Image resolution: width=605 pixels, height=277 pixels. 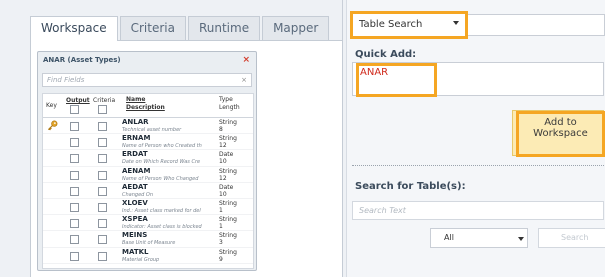 I want to click on field-name: MEINS, so click(x=135, y=235).